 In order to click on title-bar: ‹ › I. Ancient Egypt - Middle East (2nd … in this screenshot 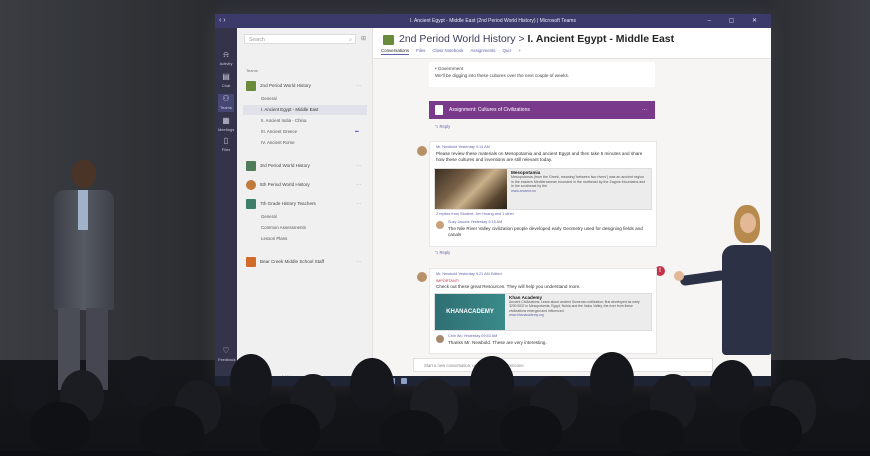, I will do `click(493, 21)`.